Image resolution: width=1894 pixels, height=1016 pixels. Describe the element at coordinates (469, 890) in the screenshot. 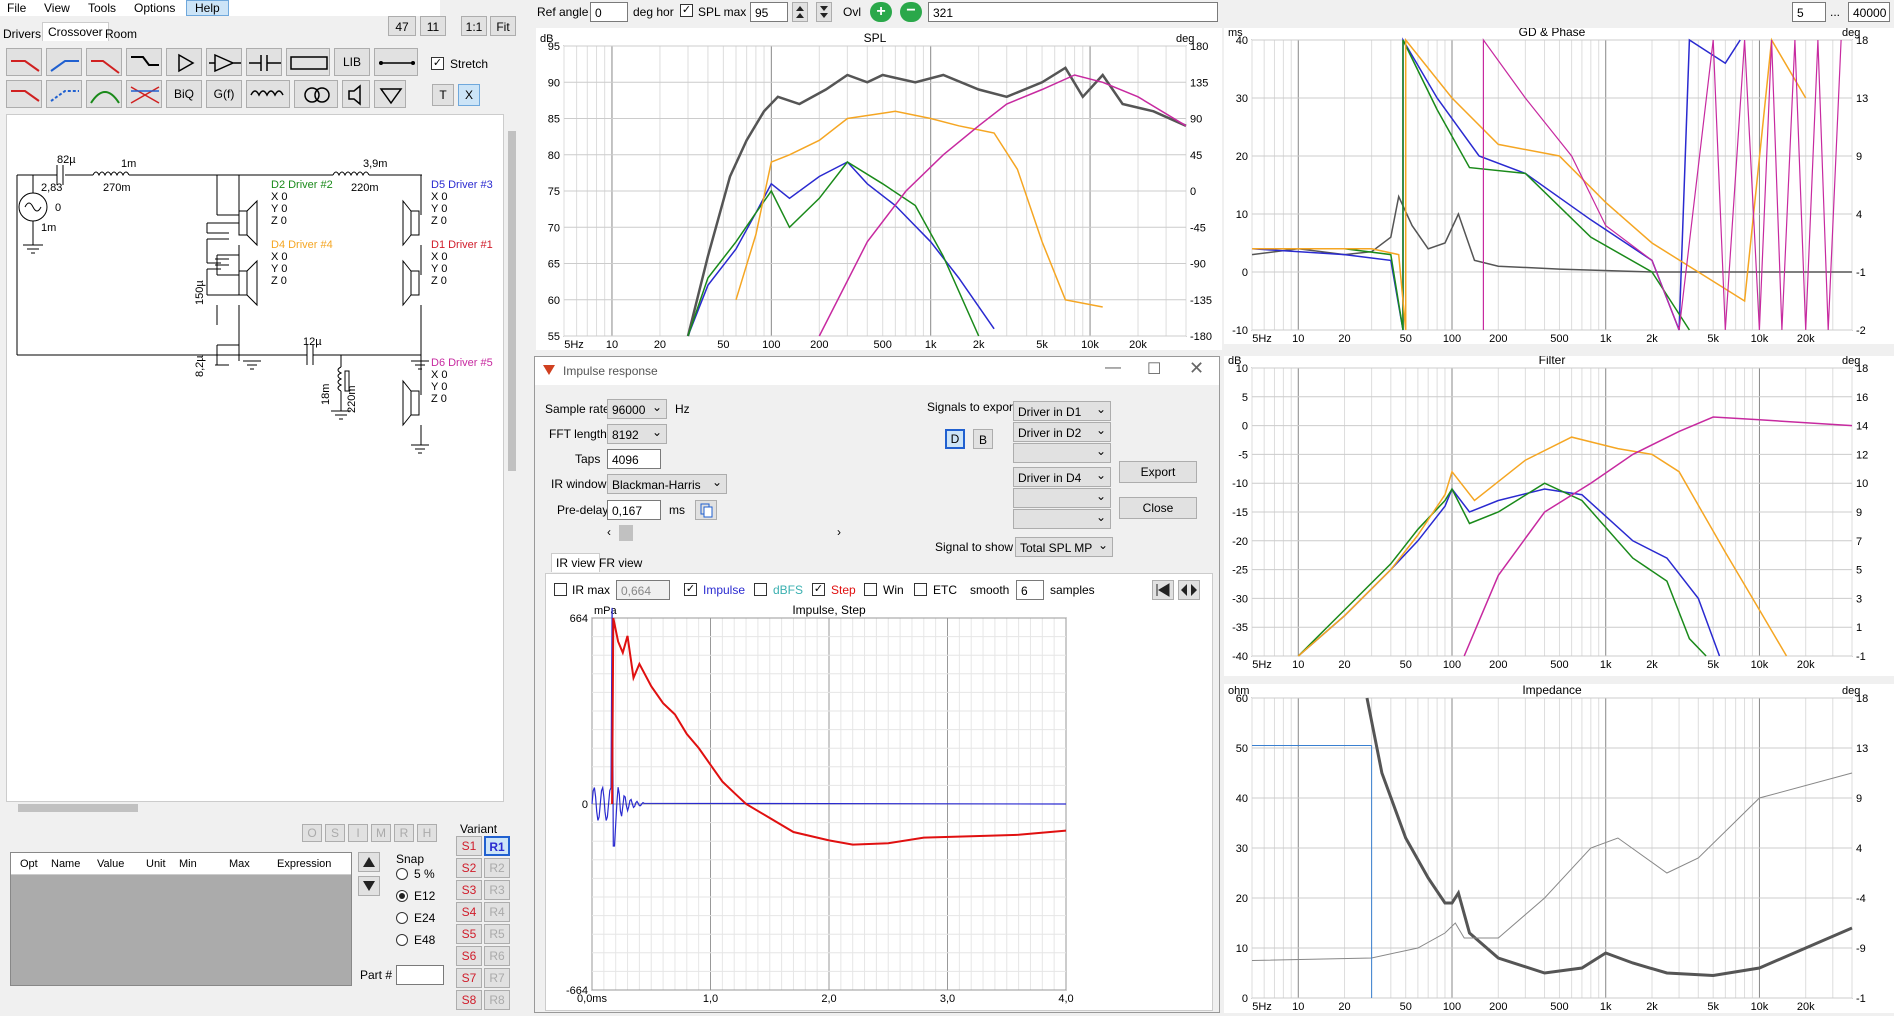

I see `variant-s3-button: S3` at that location.